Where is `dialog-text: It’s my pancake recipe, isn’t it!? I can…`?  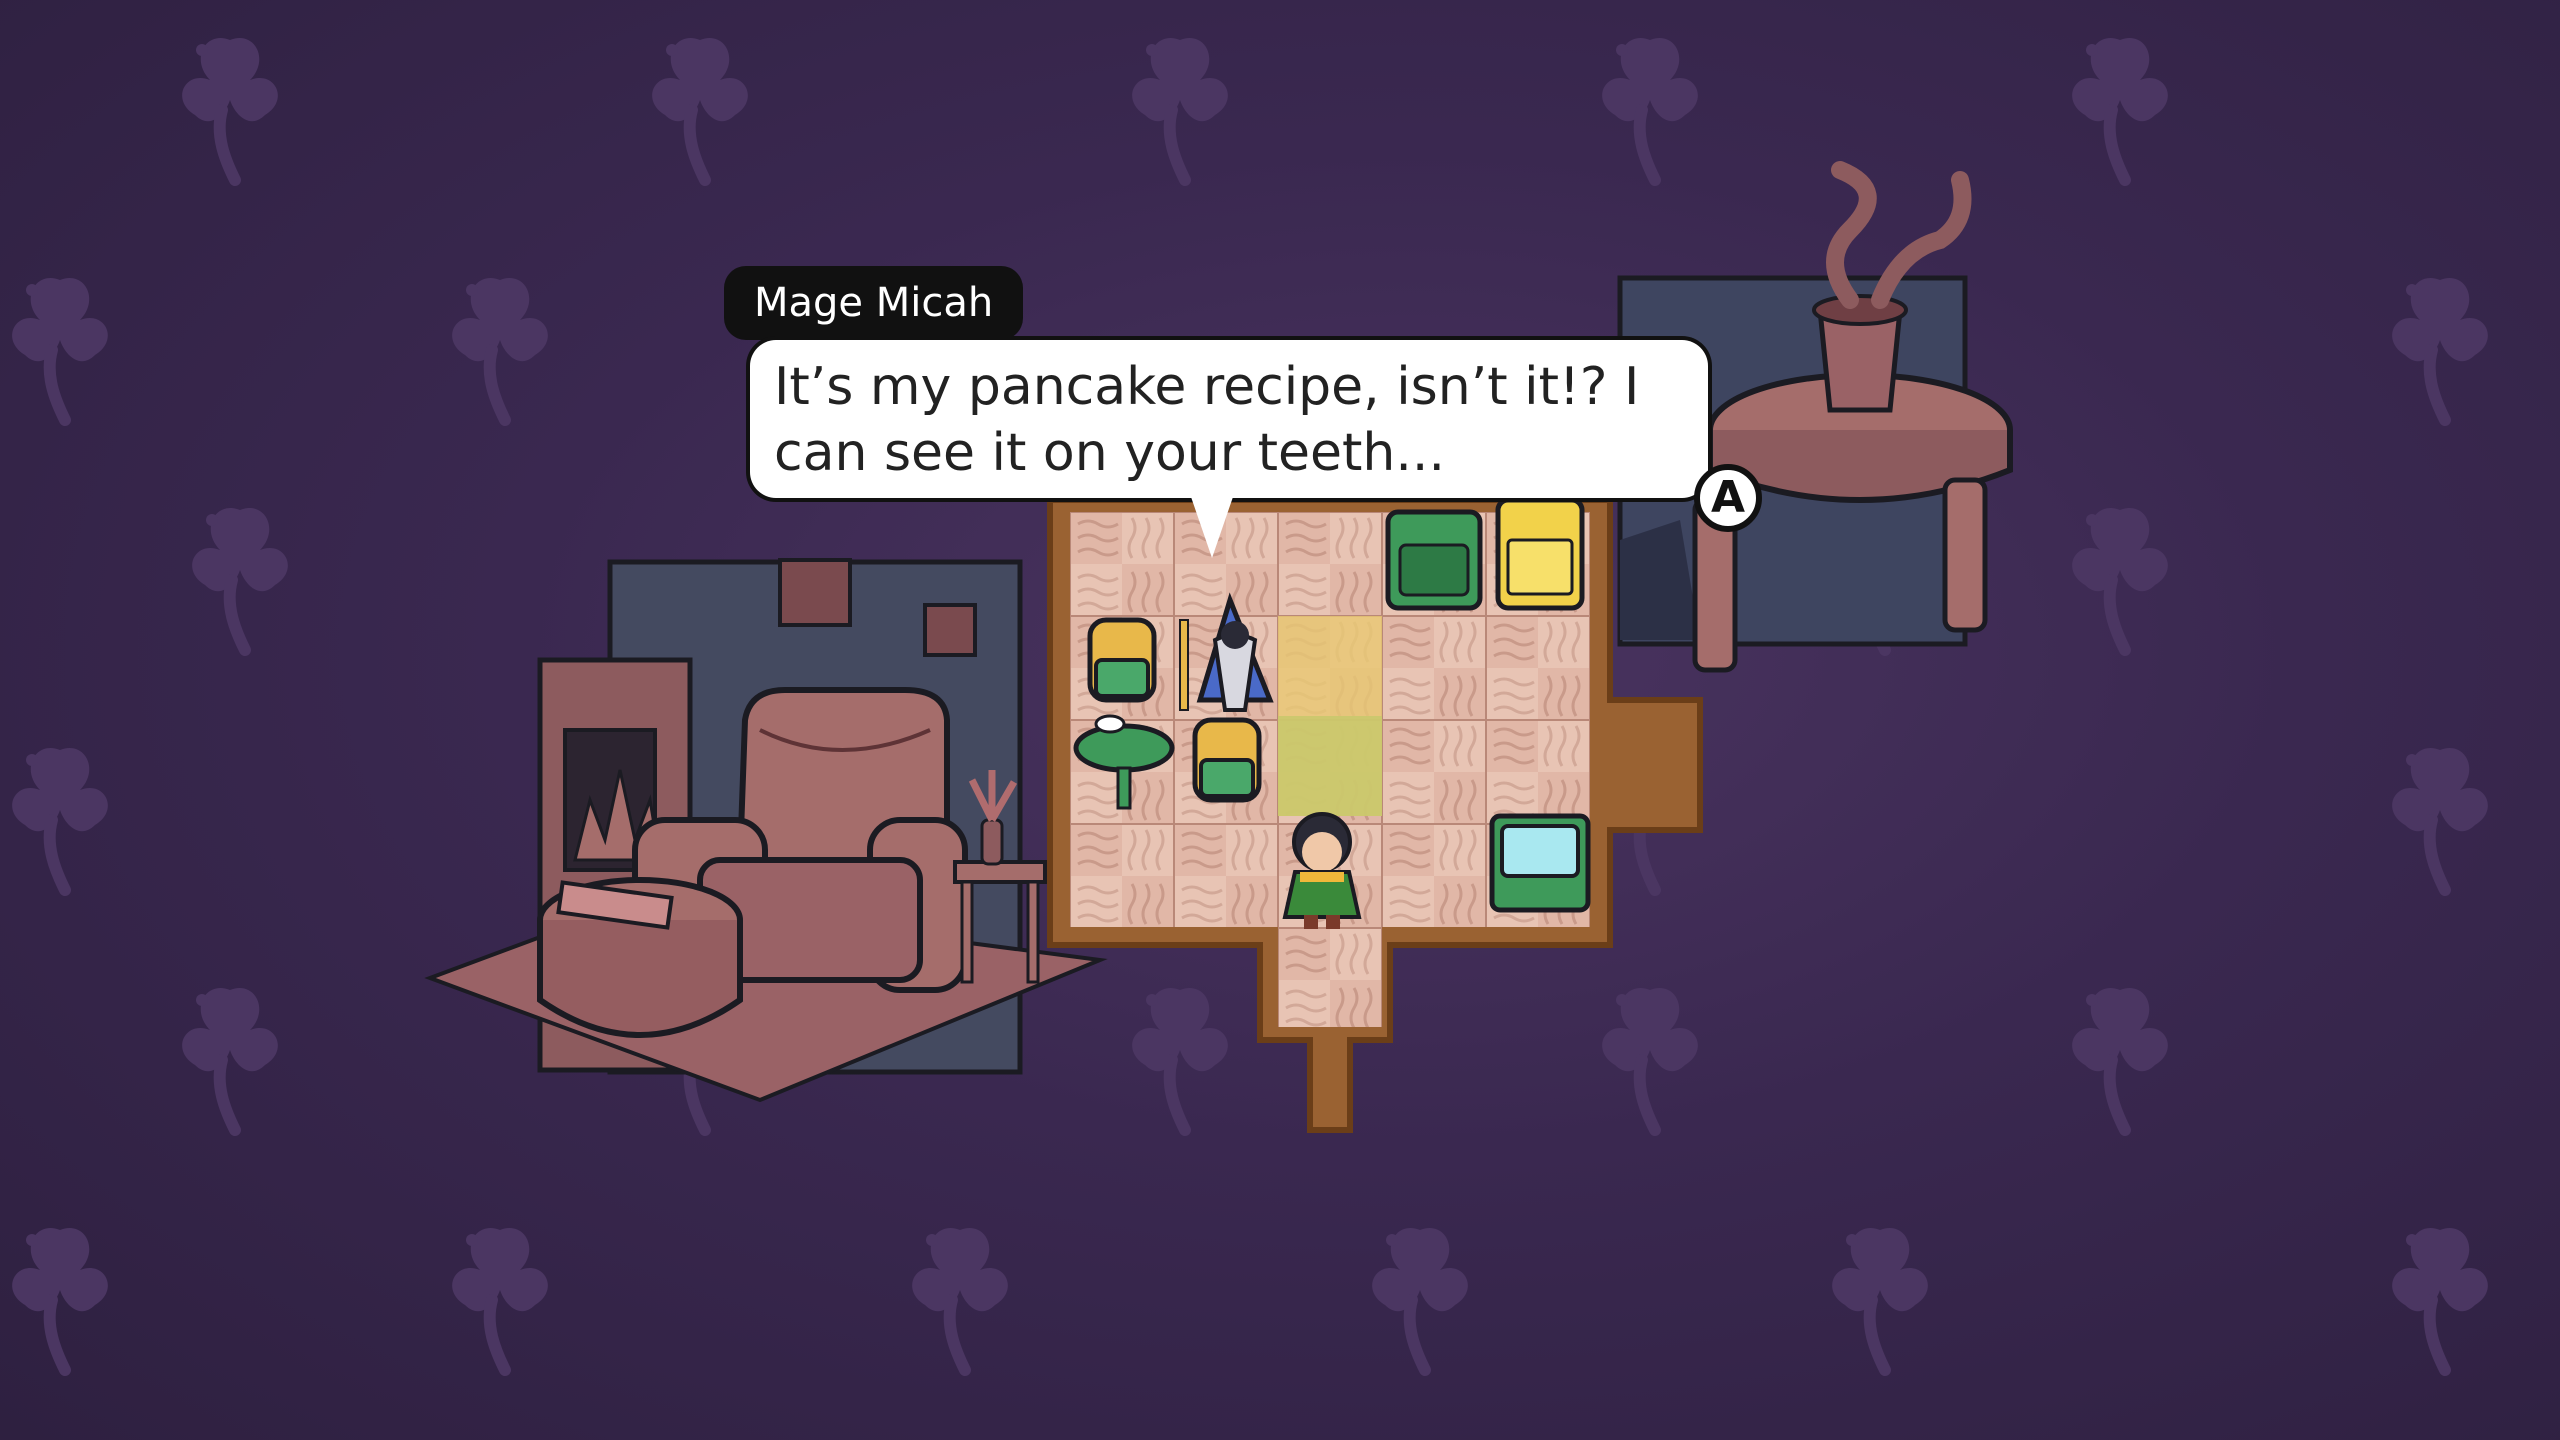
dialog-text: It’s my pancake recipe, isn’t it!? I can… is located at coordinates (1207, 420).